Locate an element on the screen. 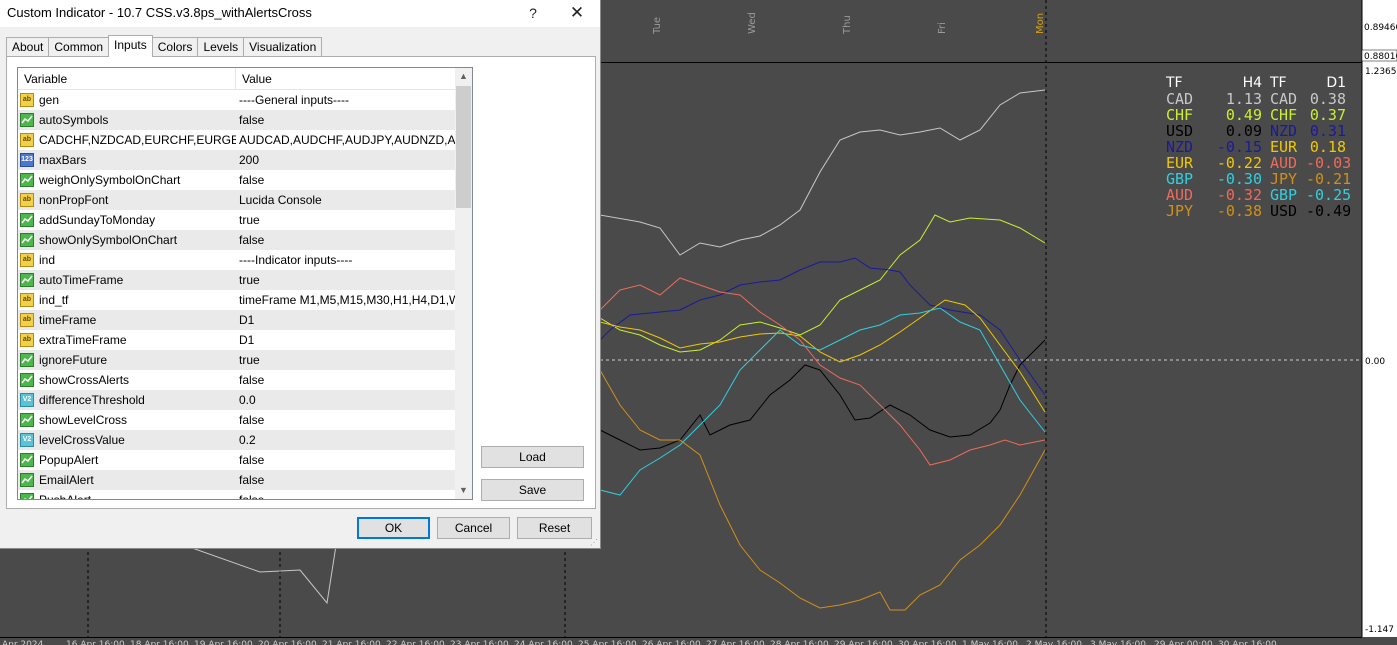  table-row: weighOnlySymbolOnChart false is located at coordinates (236, 180).